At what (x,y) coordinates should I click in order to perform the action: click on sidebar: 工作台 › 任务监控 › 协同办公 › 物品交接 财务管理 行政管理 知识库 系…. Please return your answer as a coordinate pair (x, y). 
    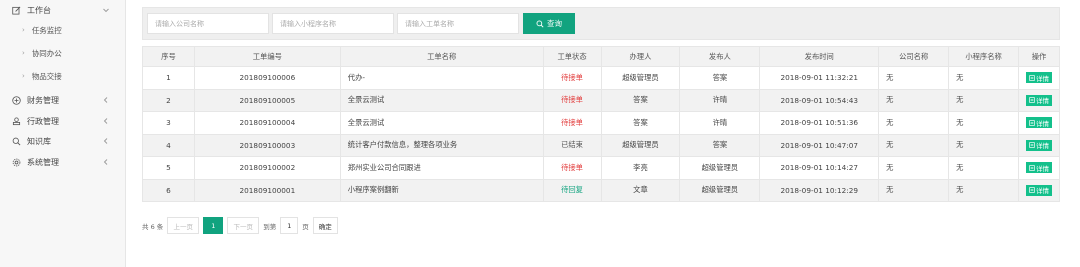
    Looking at the image, I should click on (63, 133).